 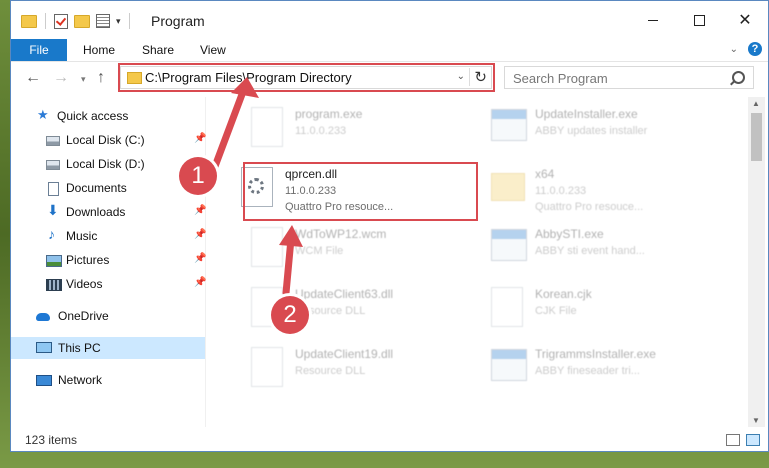 What do you see at coordinates (61, 78) in the screenshot?
I see `forward-arrow-icon: →` at bounding box center [61, 78].